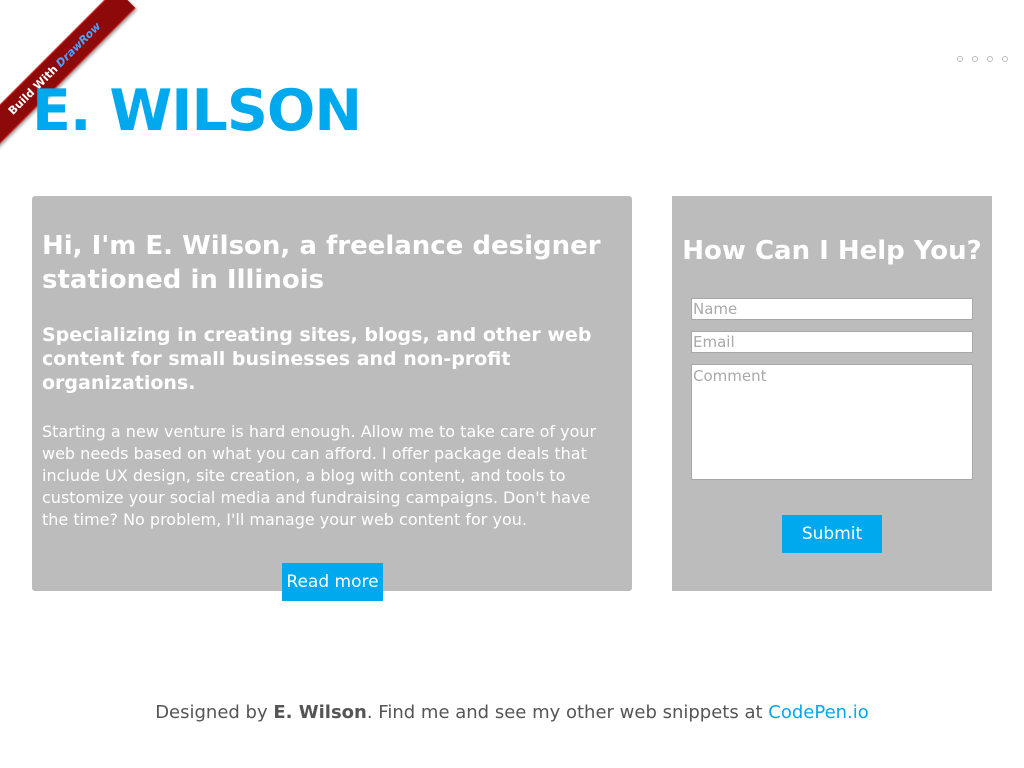 This screenshot has height=768, width=1024. What do you see at coordinates (332, 582) in the screenshot?
I see `read-more-button: Read more` at bounding box center [332, 582].